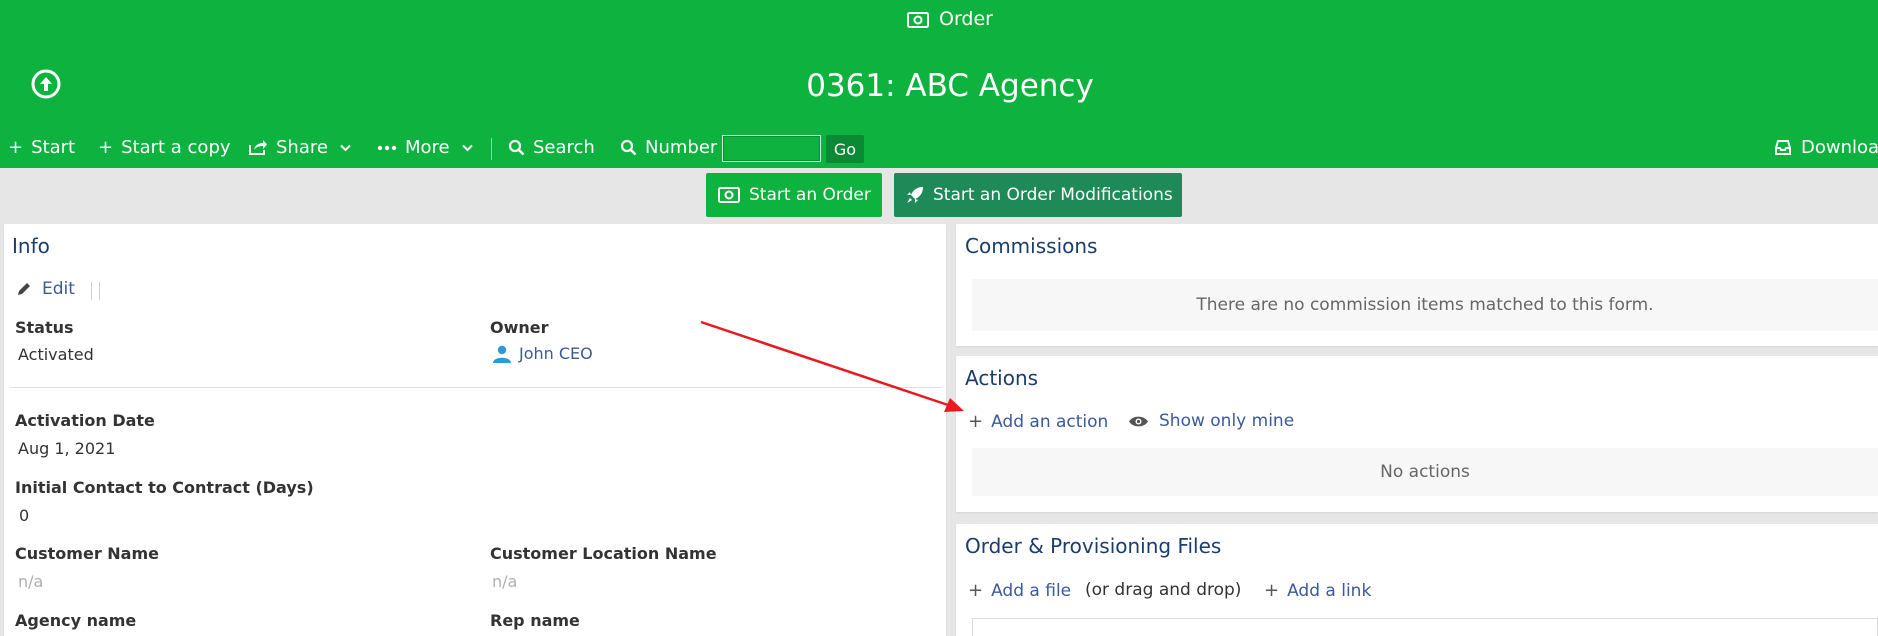 The image size is (1878, 636). What do you see at coordinates (176, 147) in the screenshot?
I see `start-copy-label: Start a copy` at bounding box center [176, 147].